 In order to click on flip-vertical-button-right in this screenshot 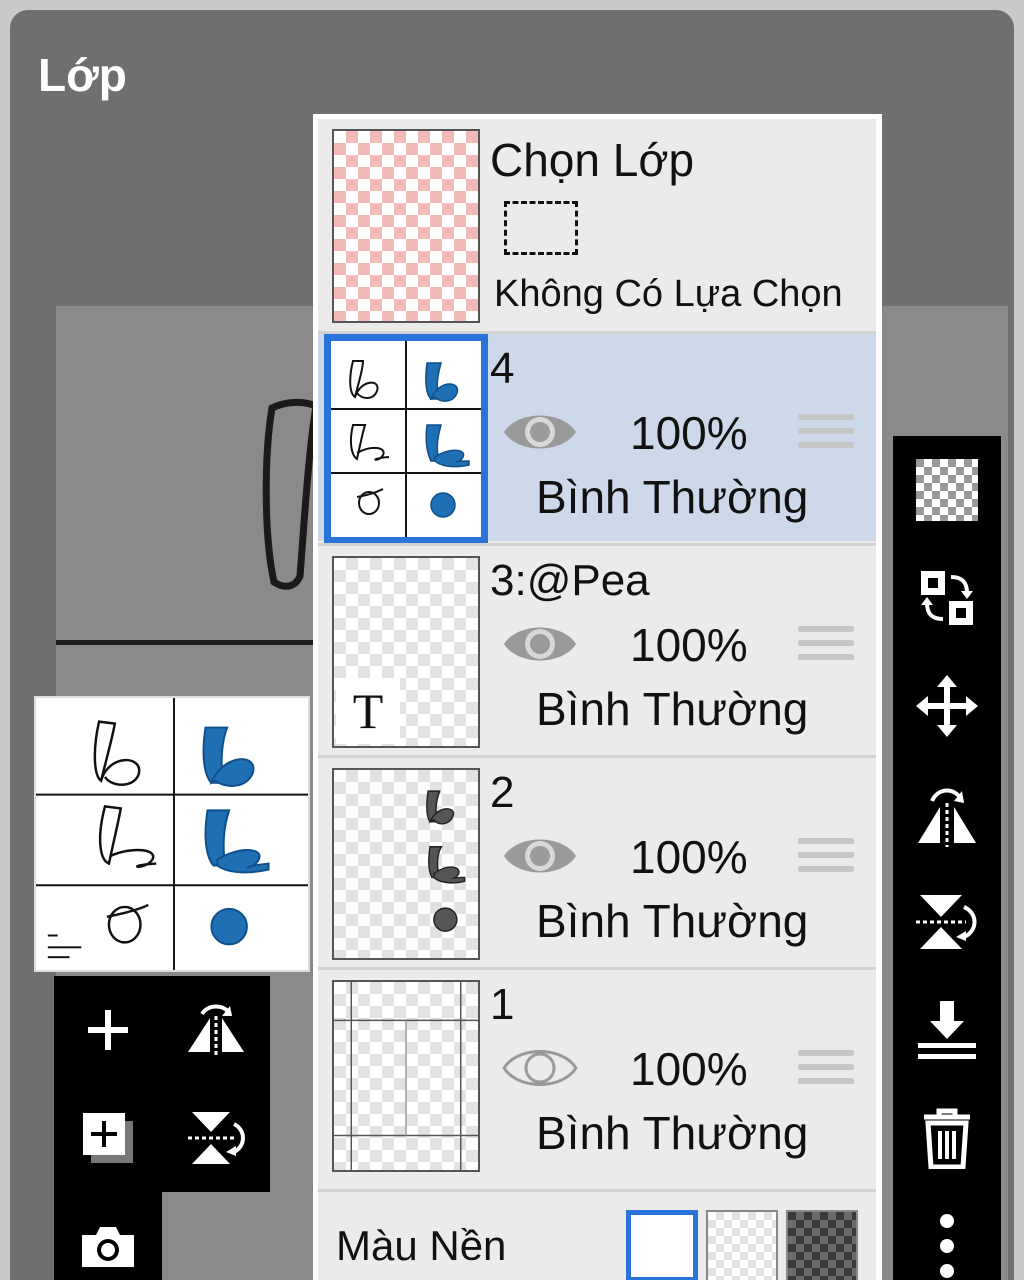, I will do `click(947, 922)`.